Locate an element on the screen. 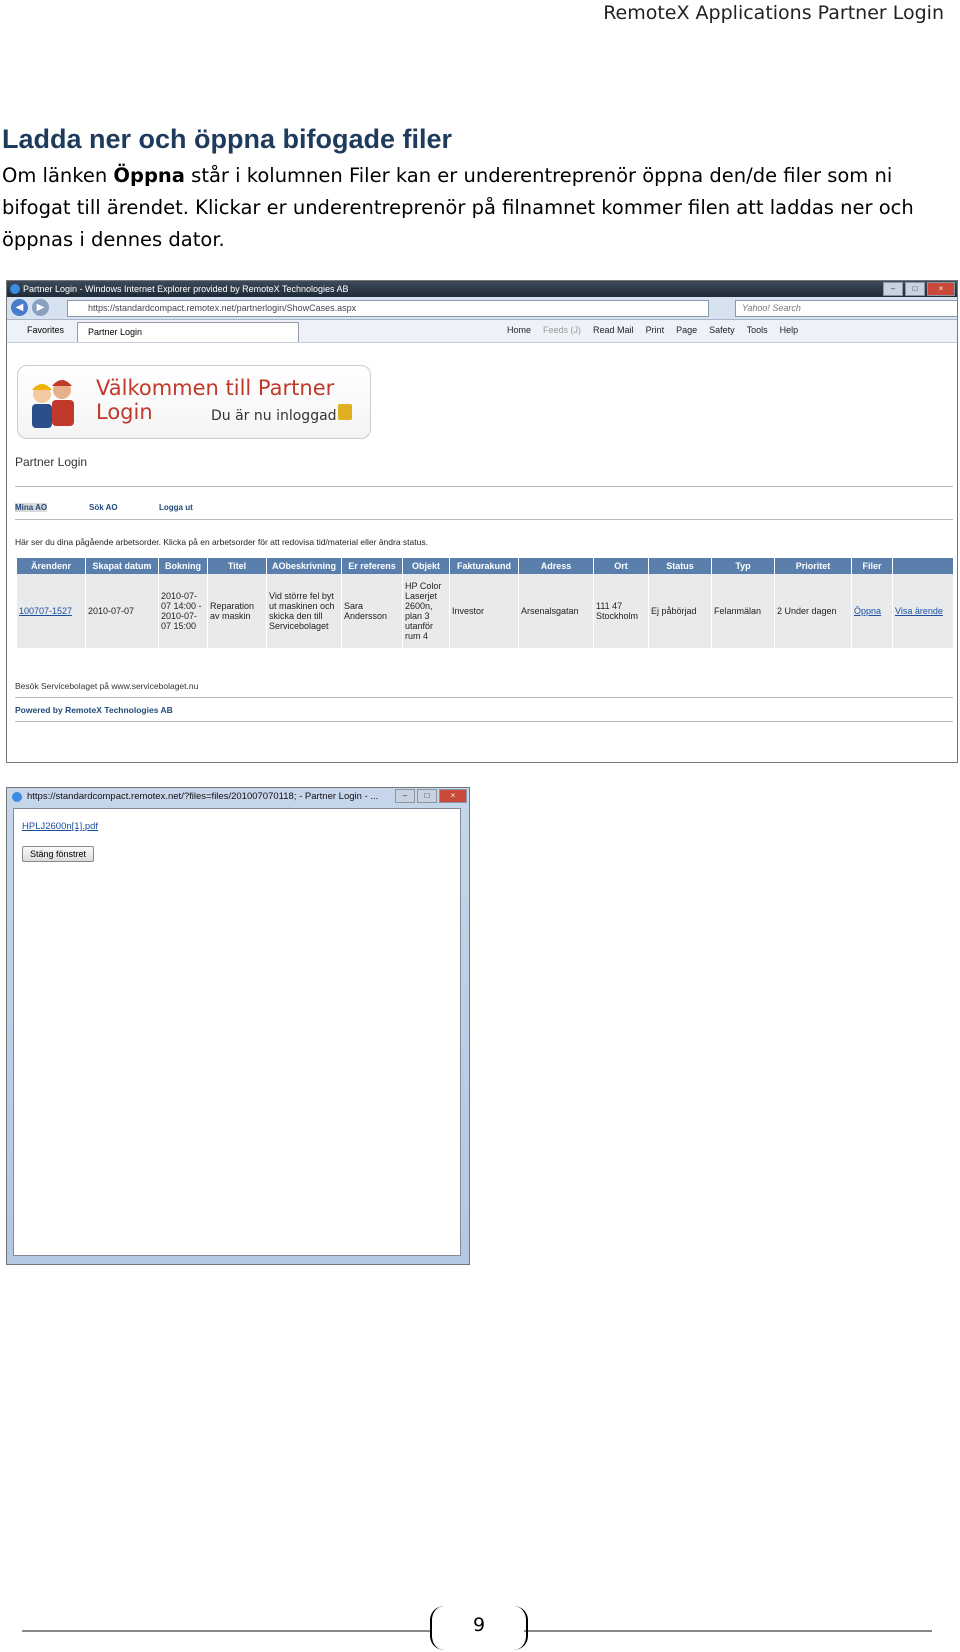  toolbar-help: Help is located at coordinates (789, 330).